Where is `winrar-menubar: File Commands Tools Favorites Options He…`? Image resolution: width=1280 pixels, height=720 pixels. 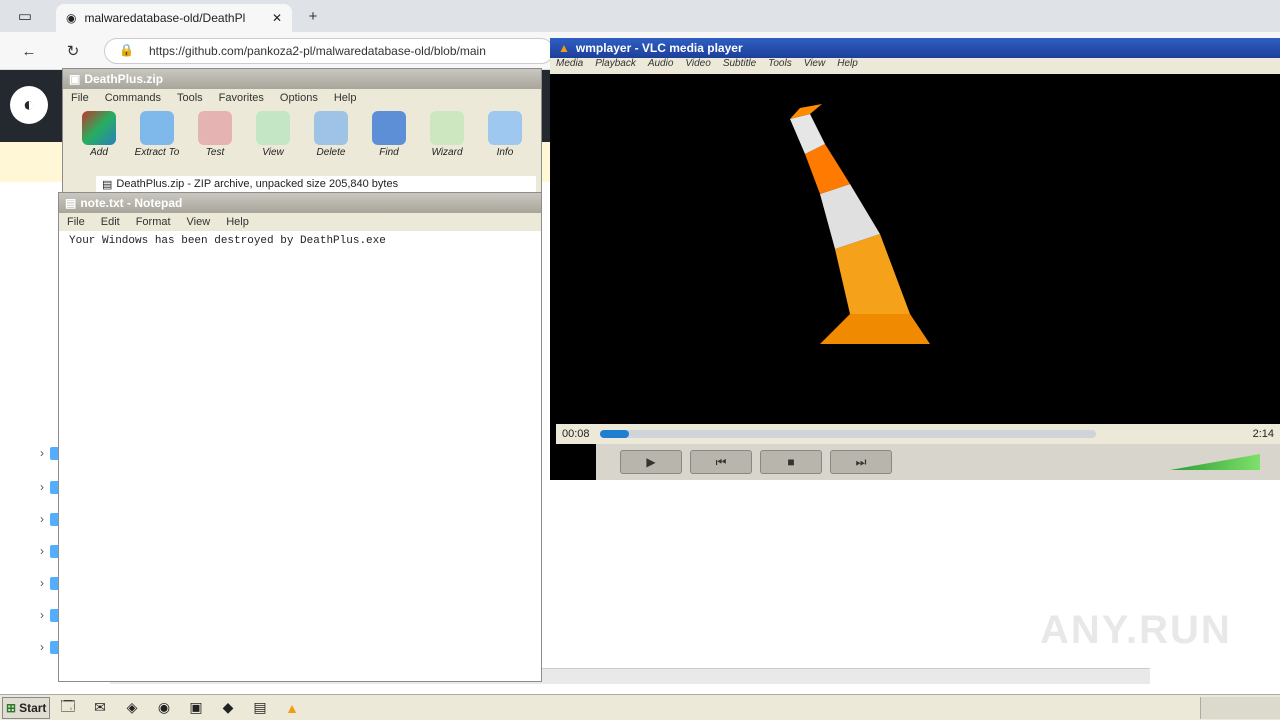
winrar-menubar: File Commands Tools Favorites Options He… is located at coordinates (302, 98).